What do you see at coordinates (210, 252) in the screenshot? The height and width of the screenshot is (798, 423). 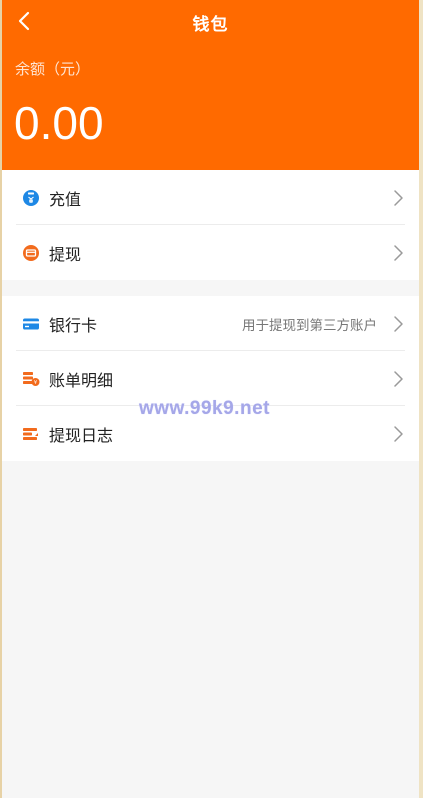 I see `menu-item-withdraw: 提现` at bounding box center [210, 252].